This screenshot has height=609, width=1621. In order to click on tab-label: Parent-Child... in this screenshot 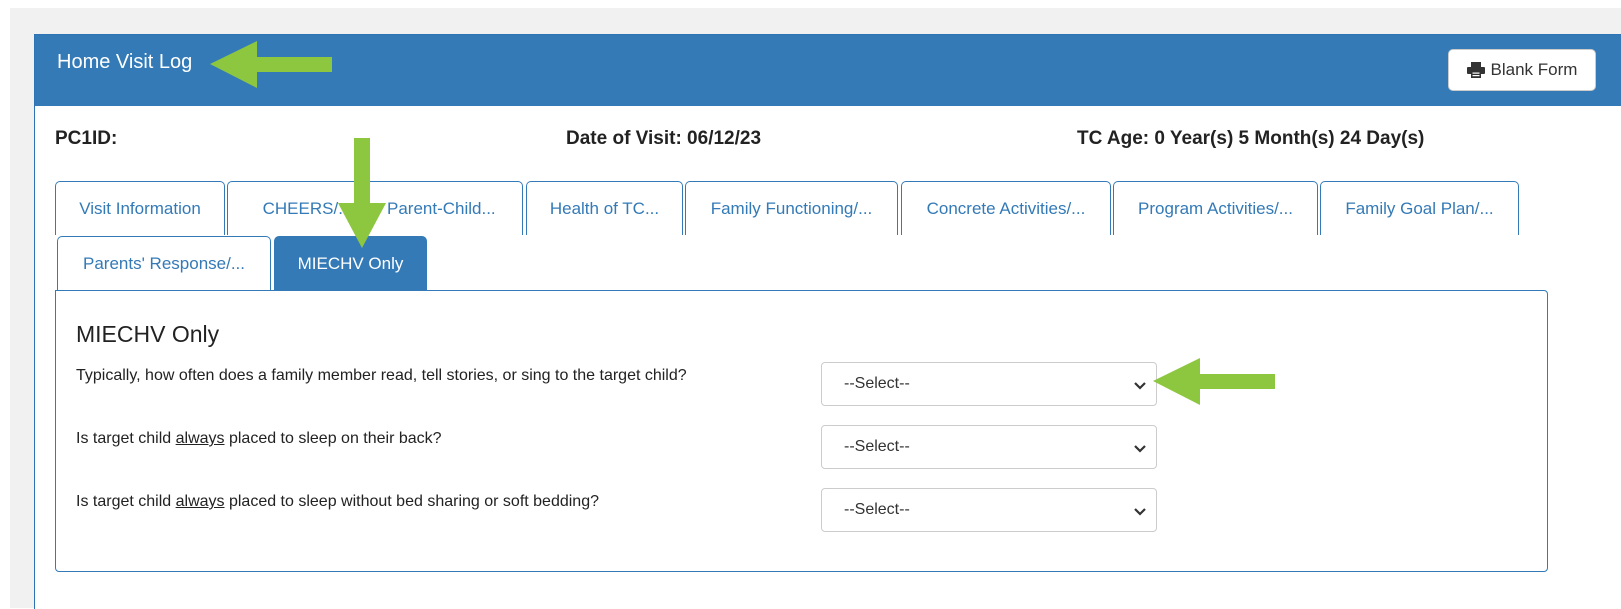, I will do `click(441, 208)`.